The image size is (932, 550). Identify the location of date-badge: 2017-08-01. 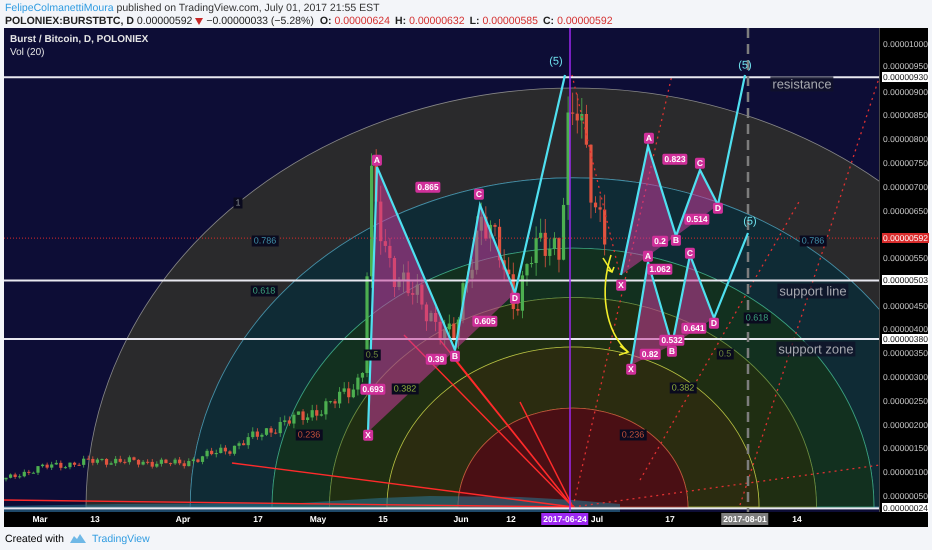
(745, 519).